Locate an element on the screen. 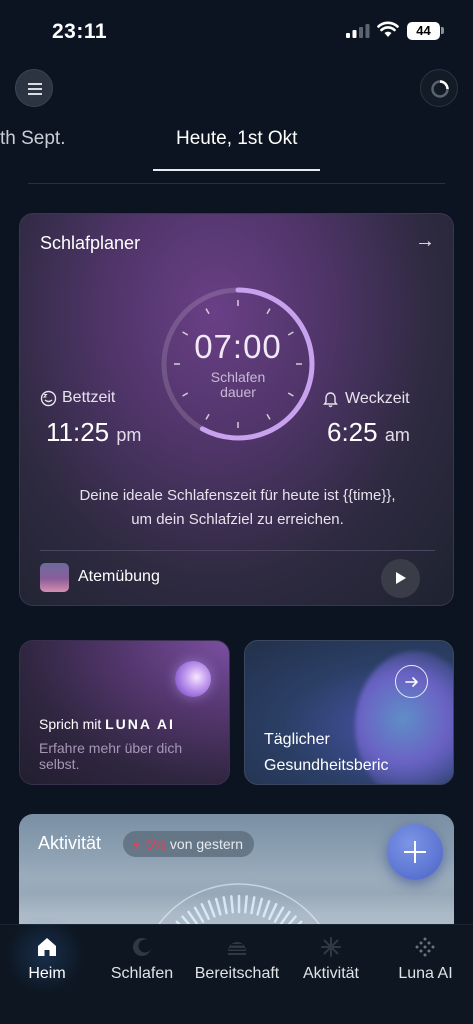 This screenshot has width=473, height=1024. report-card-title: Täglicher Gesundheitsberic is located at coordinates (326, 752).